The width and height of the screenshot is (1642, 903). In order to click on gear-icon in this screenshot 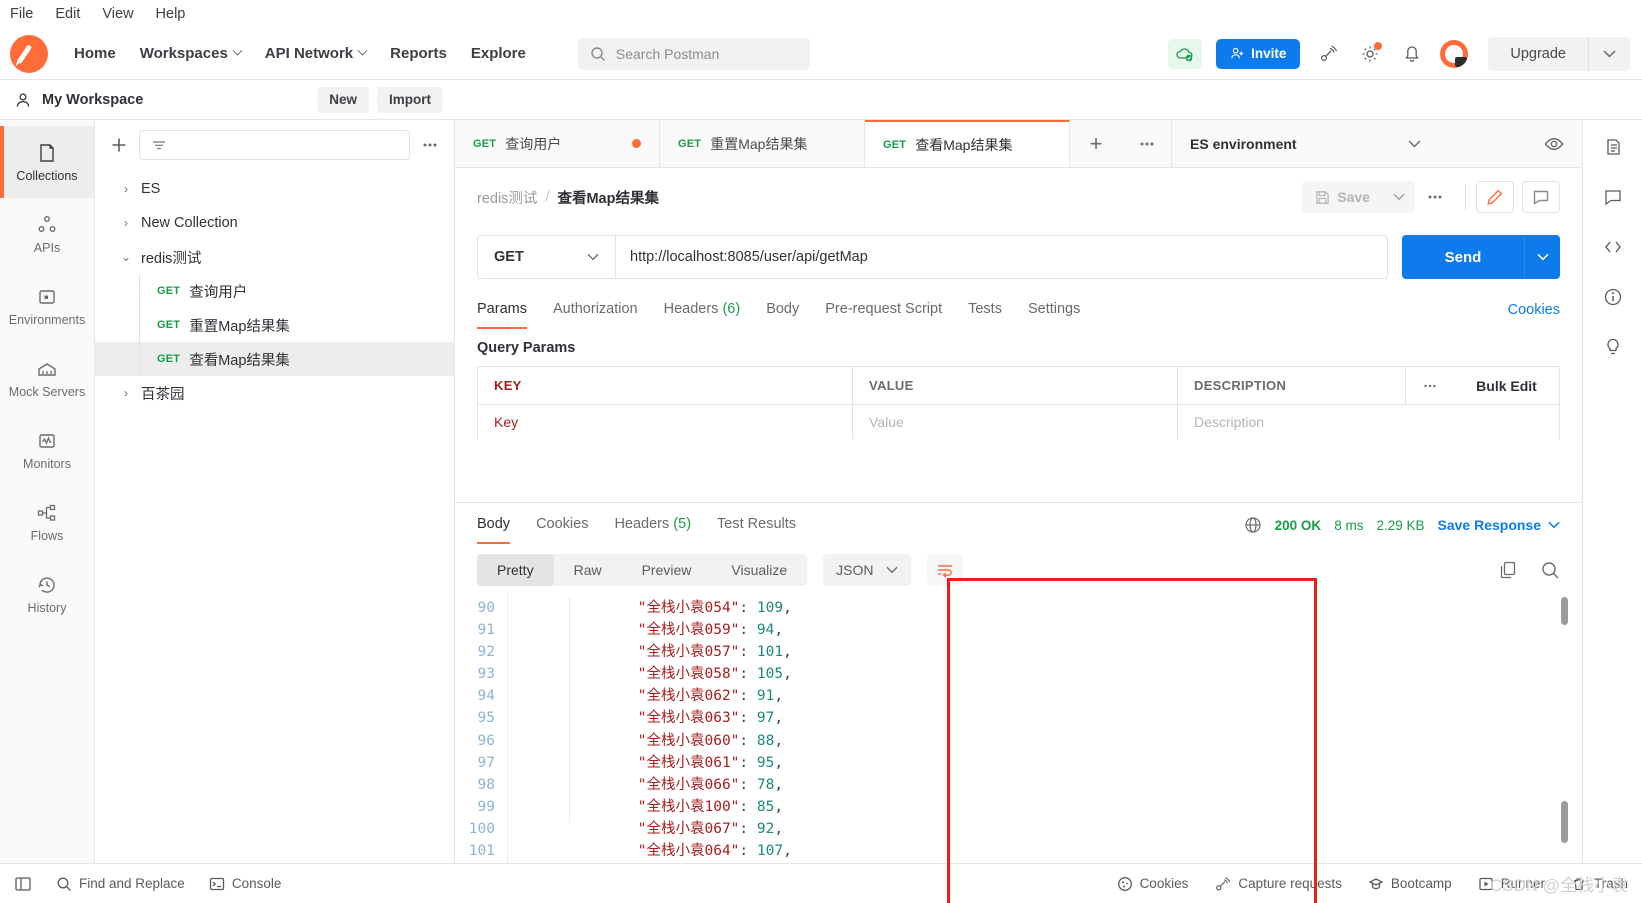, I will do `click(1370, 54)`.